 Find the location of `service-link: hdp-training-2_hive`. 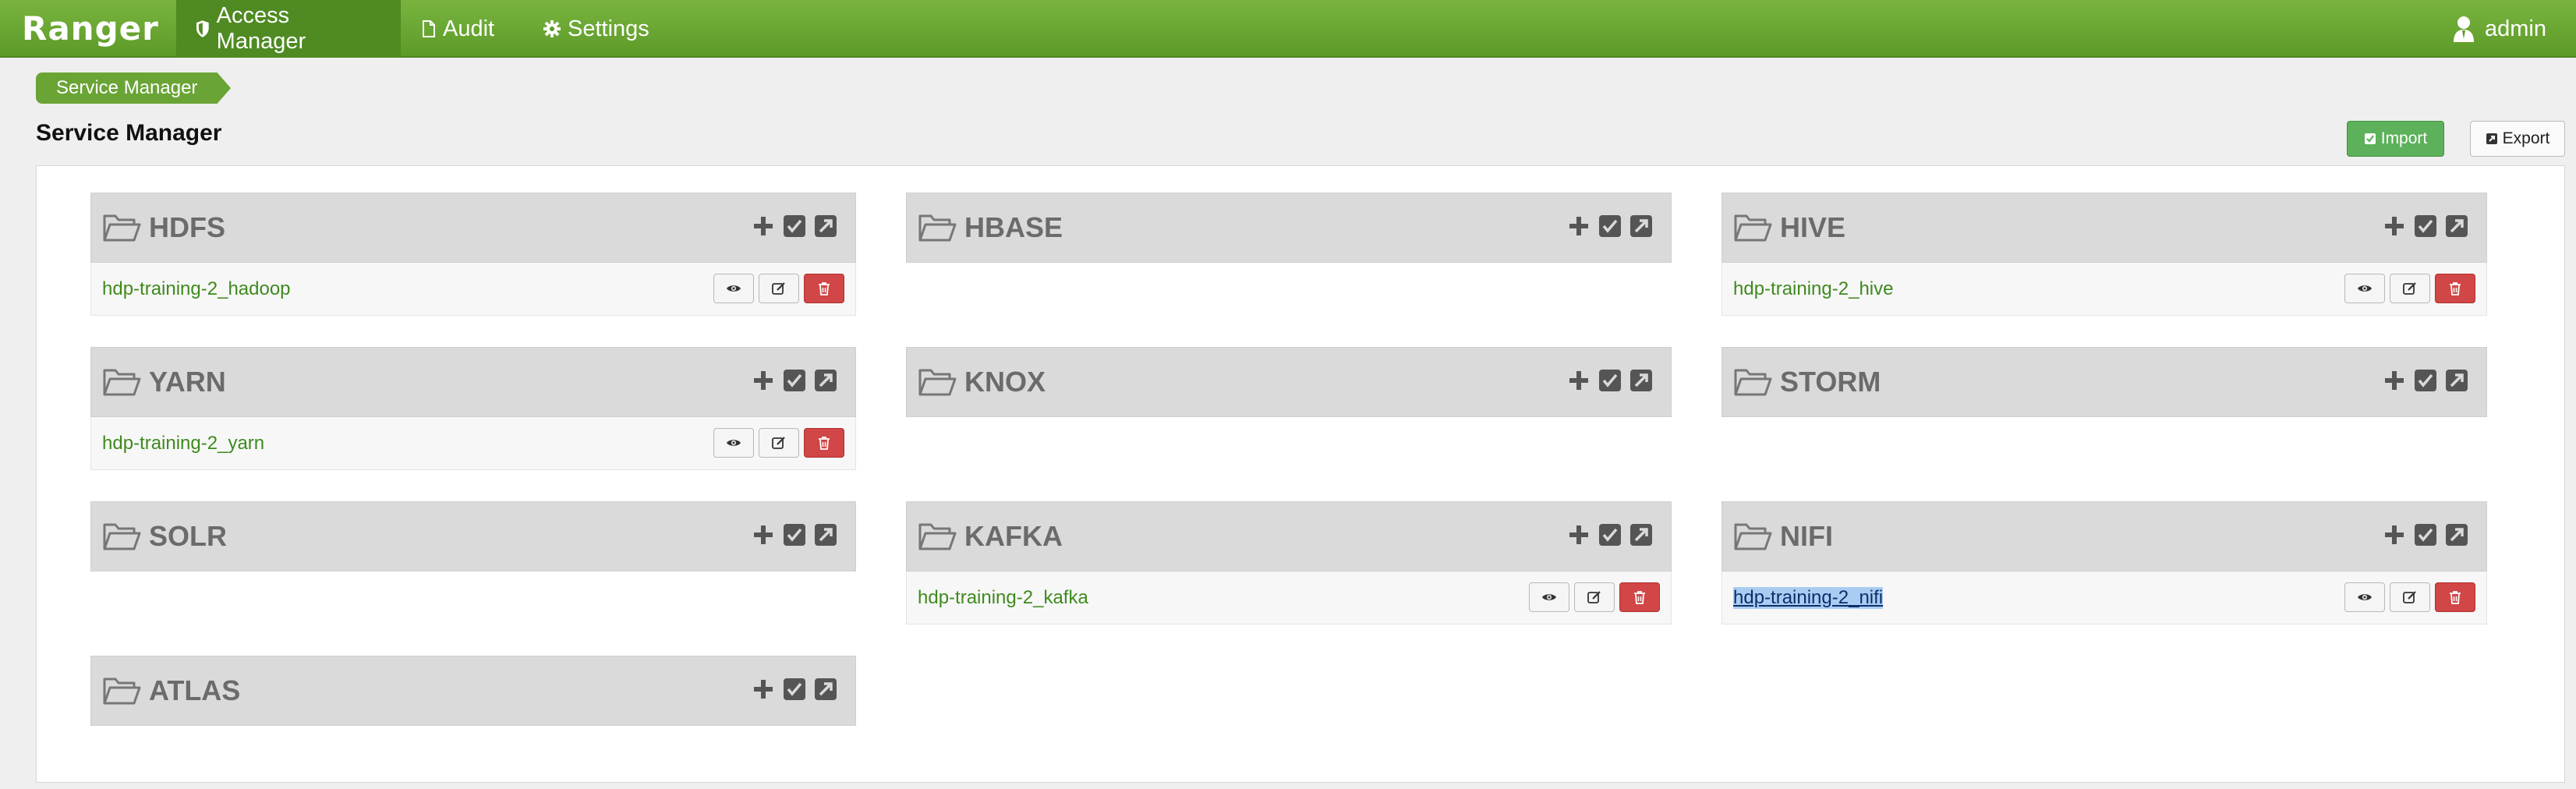

service-link: hdp-training-2_hive is located at coordinates (1813, 289).